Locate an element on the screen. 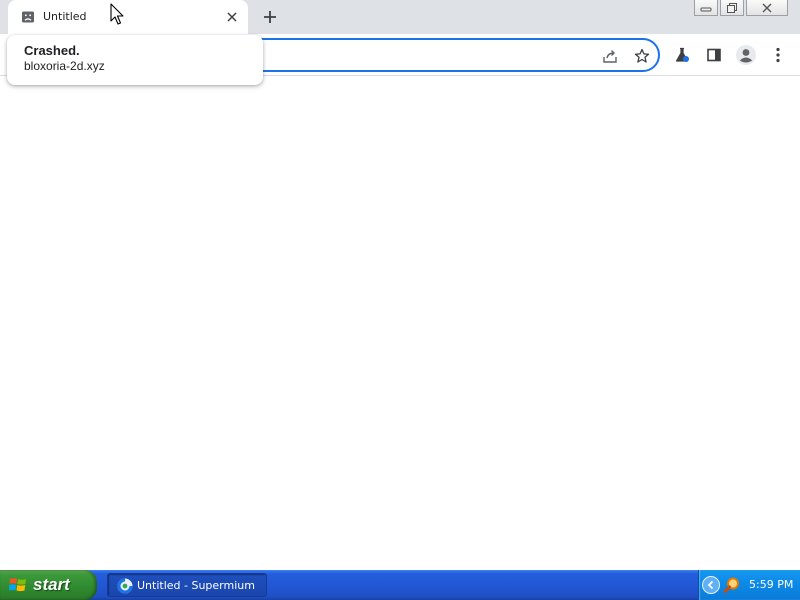  share-icon is located at coordinates (610, 56).